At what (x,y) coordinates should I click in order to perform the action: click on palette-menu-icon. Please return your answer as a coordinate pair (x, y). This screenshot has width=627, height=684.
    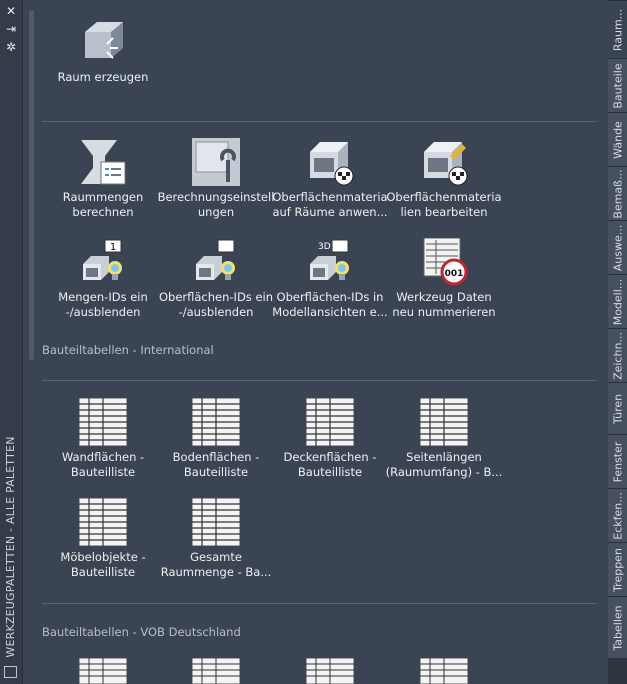
    Looking at the image, I should click on (10, 672).